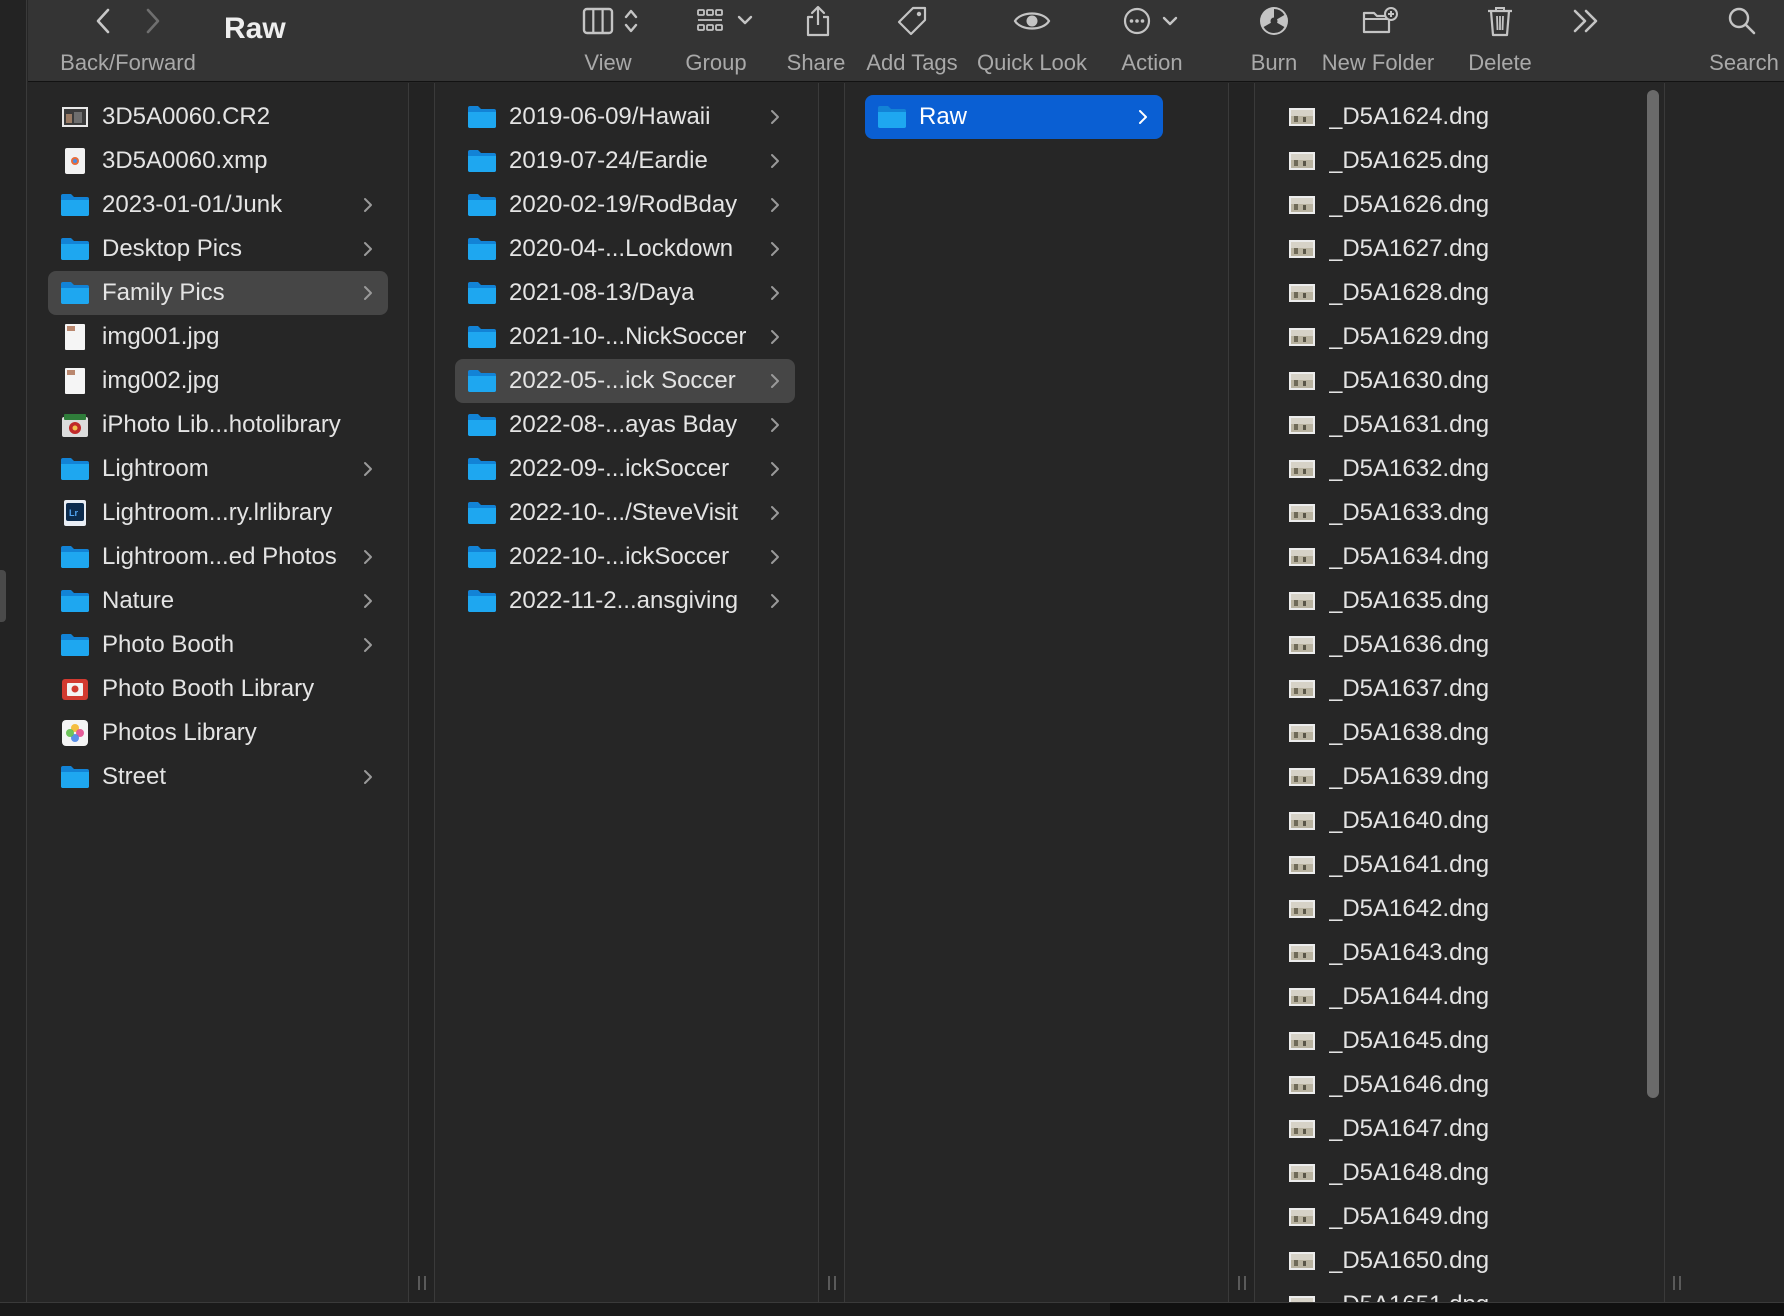 This screenshot has width=1784, height=1316. What do you see at coordinates (1447, 1217) in the screenshot?
I see `file-row: _D5A1649.dng` at bounding box center [1447, 1217].